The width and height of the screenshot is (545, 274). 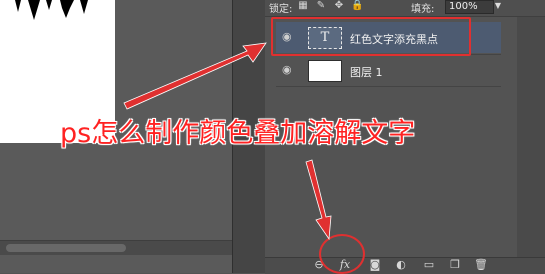 I want to click on tutorial-caption: ps怎么制作颜色叠加溶解文字, so click(x=238, y=133).